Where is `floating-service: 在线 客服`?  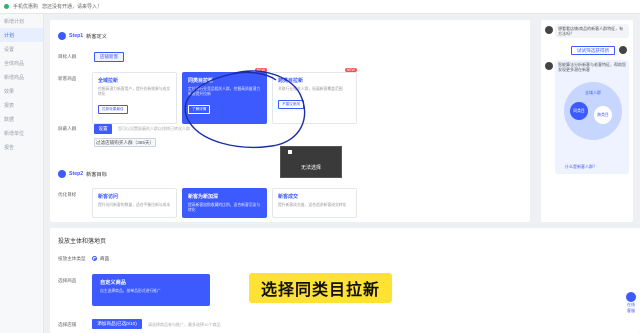 floating-service: 在线 客服 is located at coordinates (631, 307).